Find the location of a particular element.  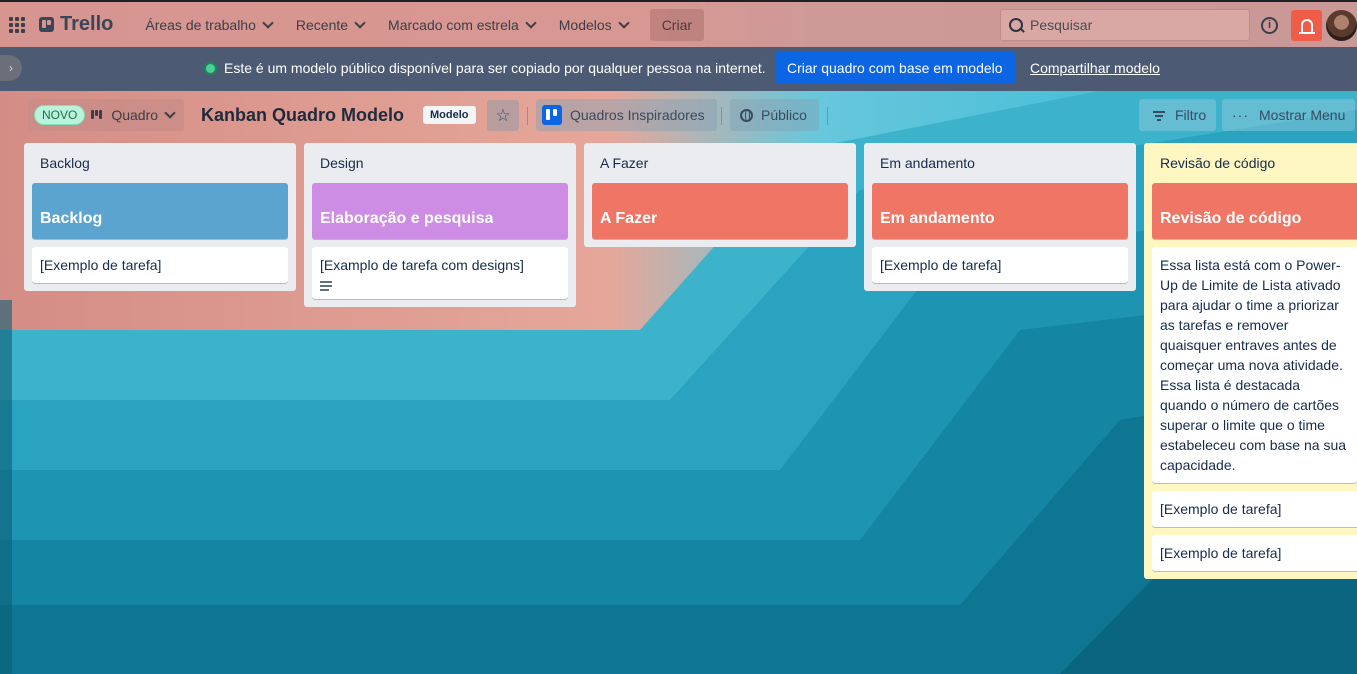

new-badge: NOVO is located at coordinates (60, 115).